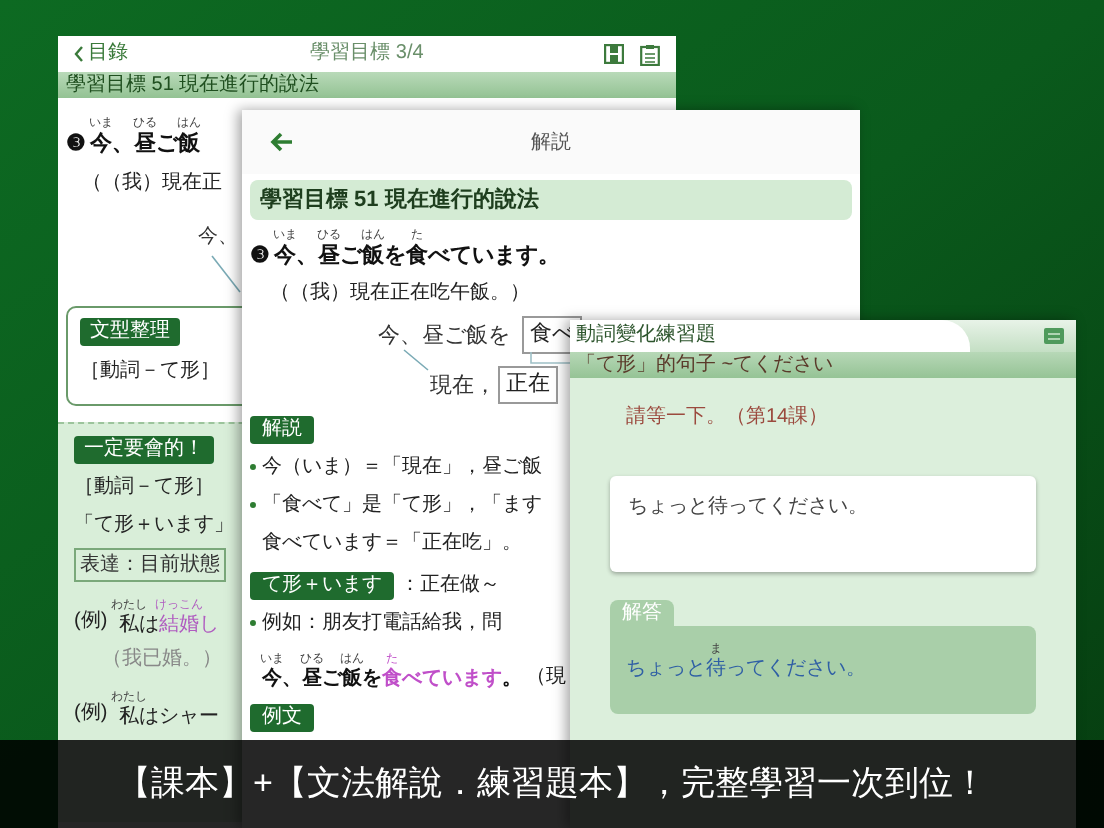 This screenshot has width=1104, height=828. What do you see at coordinates (551, 143) in the screenshot?
I see `window-title: 解説` at bounding box center [551, 143].